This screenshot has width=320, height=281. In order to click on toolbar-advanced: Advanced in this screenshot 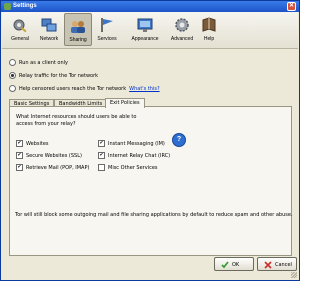, I will do `click(182, 29)`.